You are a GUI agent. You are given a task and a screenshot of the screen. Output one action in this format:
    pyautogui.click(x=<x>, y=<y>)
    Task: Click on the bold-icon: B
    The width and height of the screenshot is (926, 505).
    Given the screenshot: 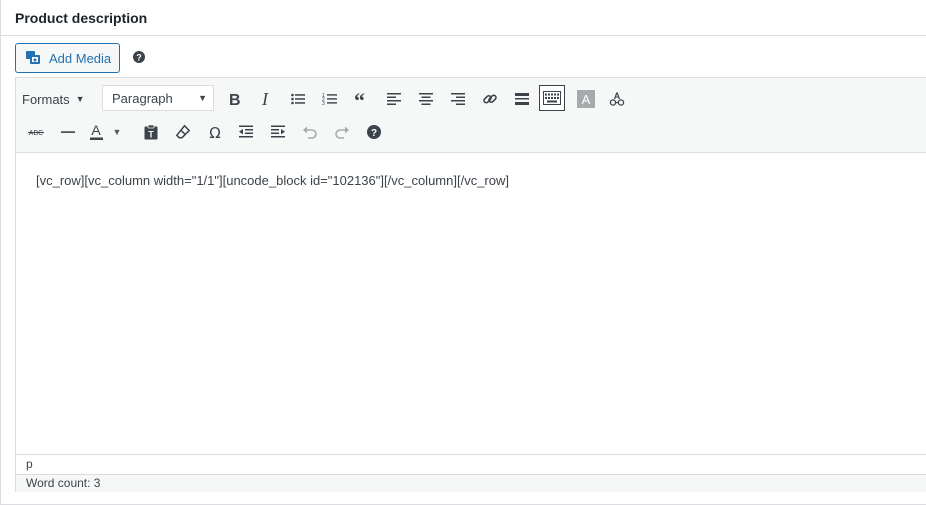 What is the action you would take?
    pyautogui.click(x=234, y=99)
    